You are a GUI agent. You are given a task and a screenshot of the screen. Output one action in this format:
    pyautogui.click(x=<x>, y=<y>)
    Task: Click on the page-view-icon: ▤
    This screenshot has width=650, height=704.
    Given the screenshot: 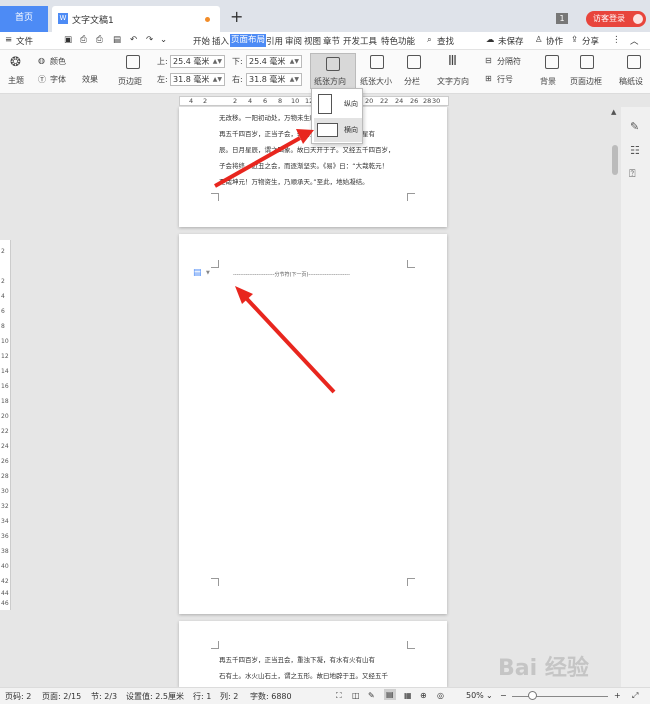 What is the action you would take?
    pyautogui.click(x=390, y=694)
    